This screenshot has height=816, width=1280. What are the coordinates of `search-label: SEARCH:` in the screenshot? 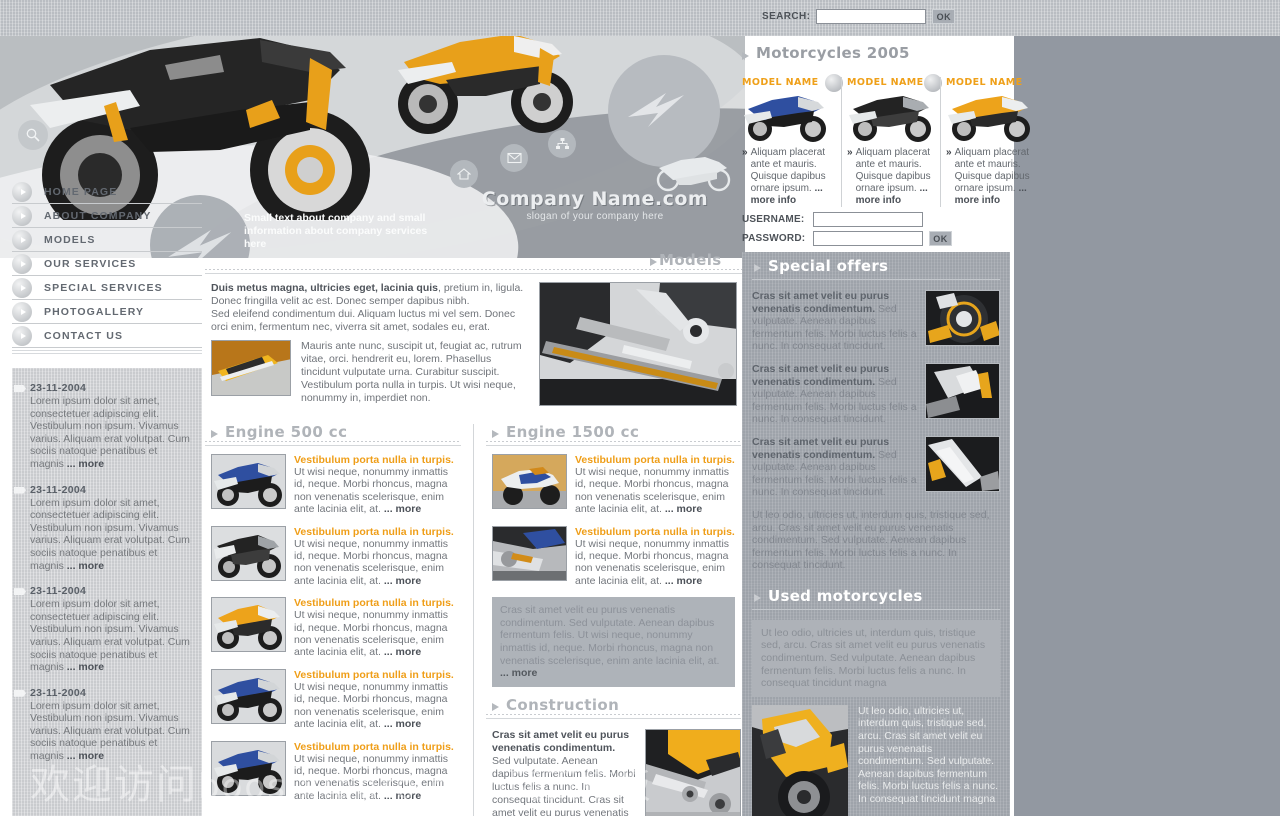 It's located at (786, 16).